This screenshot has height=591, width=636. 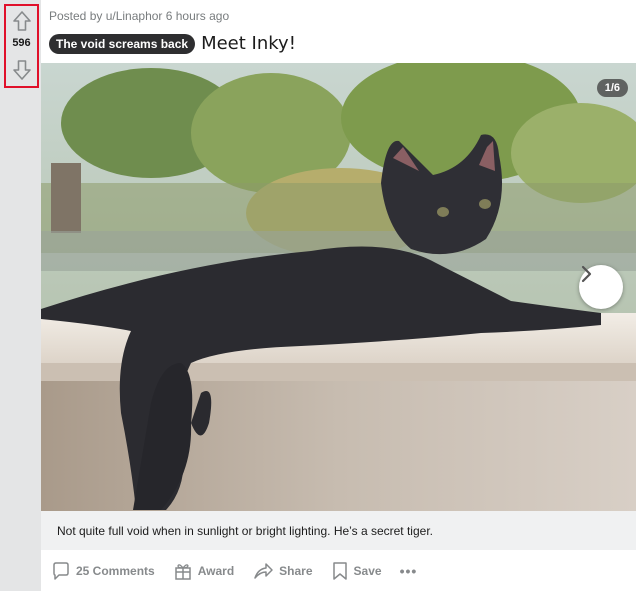 I want to click on post-title: Meet Inky!, so click(x=248, y=43).